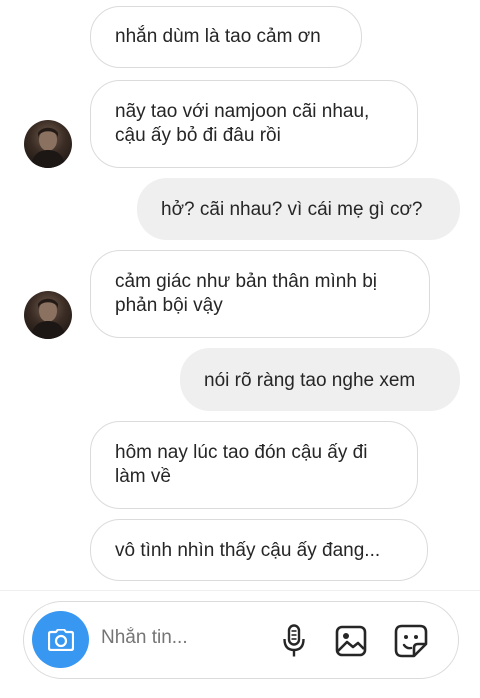 The image size is (480, 698). What do you see at coordinates (310, 380) in the screenshot?
I see `message-text: nói rõ ràng tao nghe xem` at bounding box center [310, 380].